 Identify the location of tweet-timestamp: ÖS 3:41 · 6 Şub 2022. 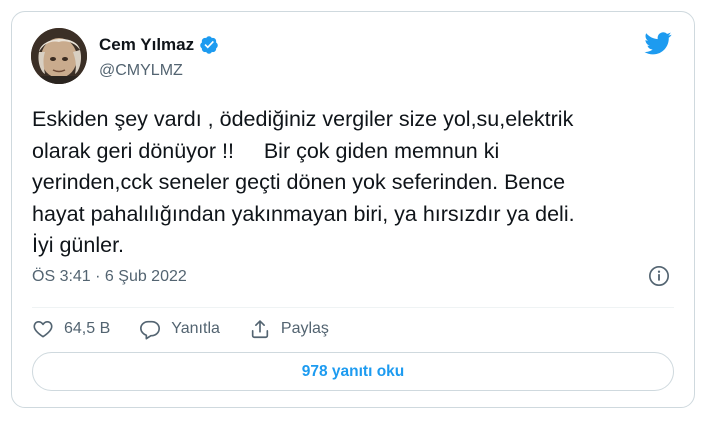
(109, 277).